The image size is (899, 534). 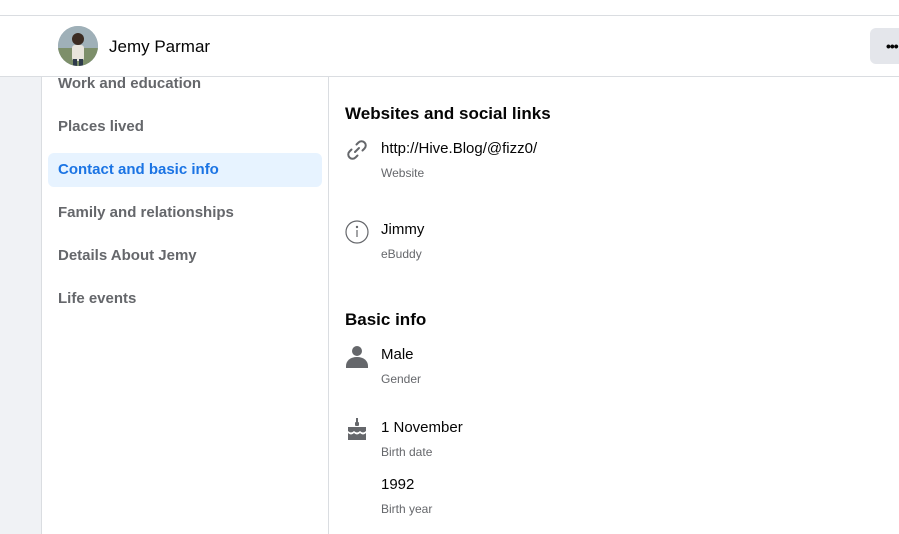 I want to click on birth-year-value: 1992, so click(x=398, y=484).